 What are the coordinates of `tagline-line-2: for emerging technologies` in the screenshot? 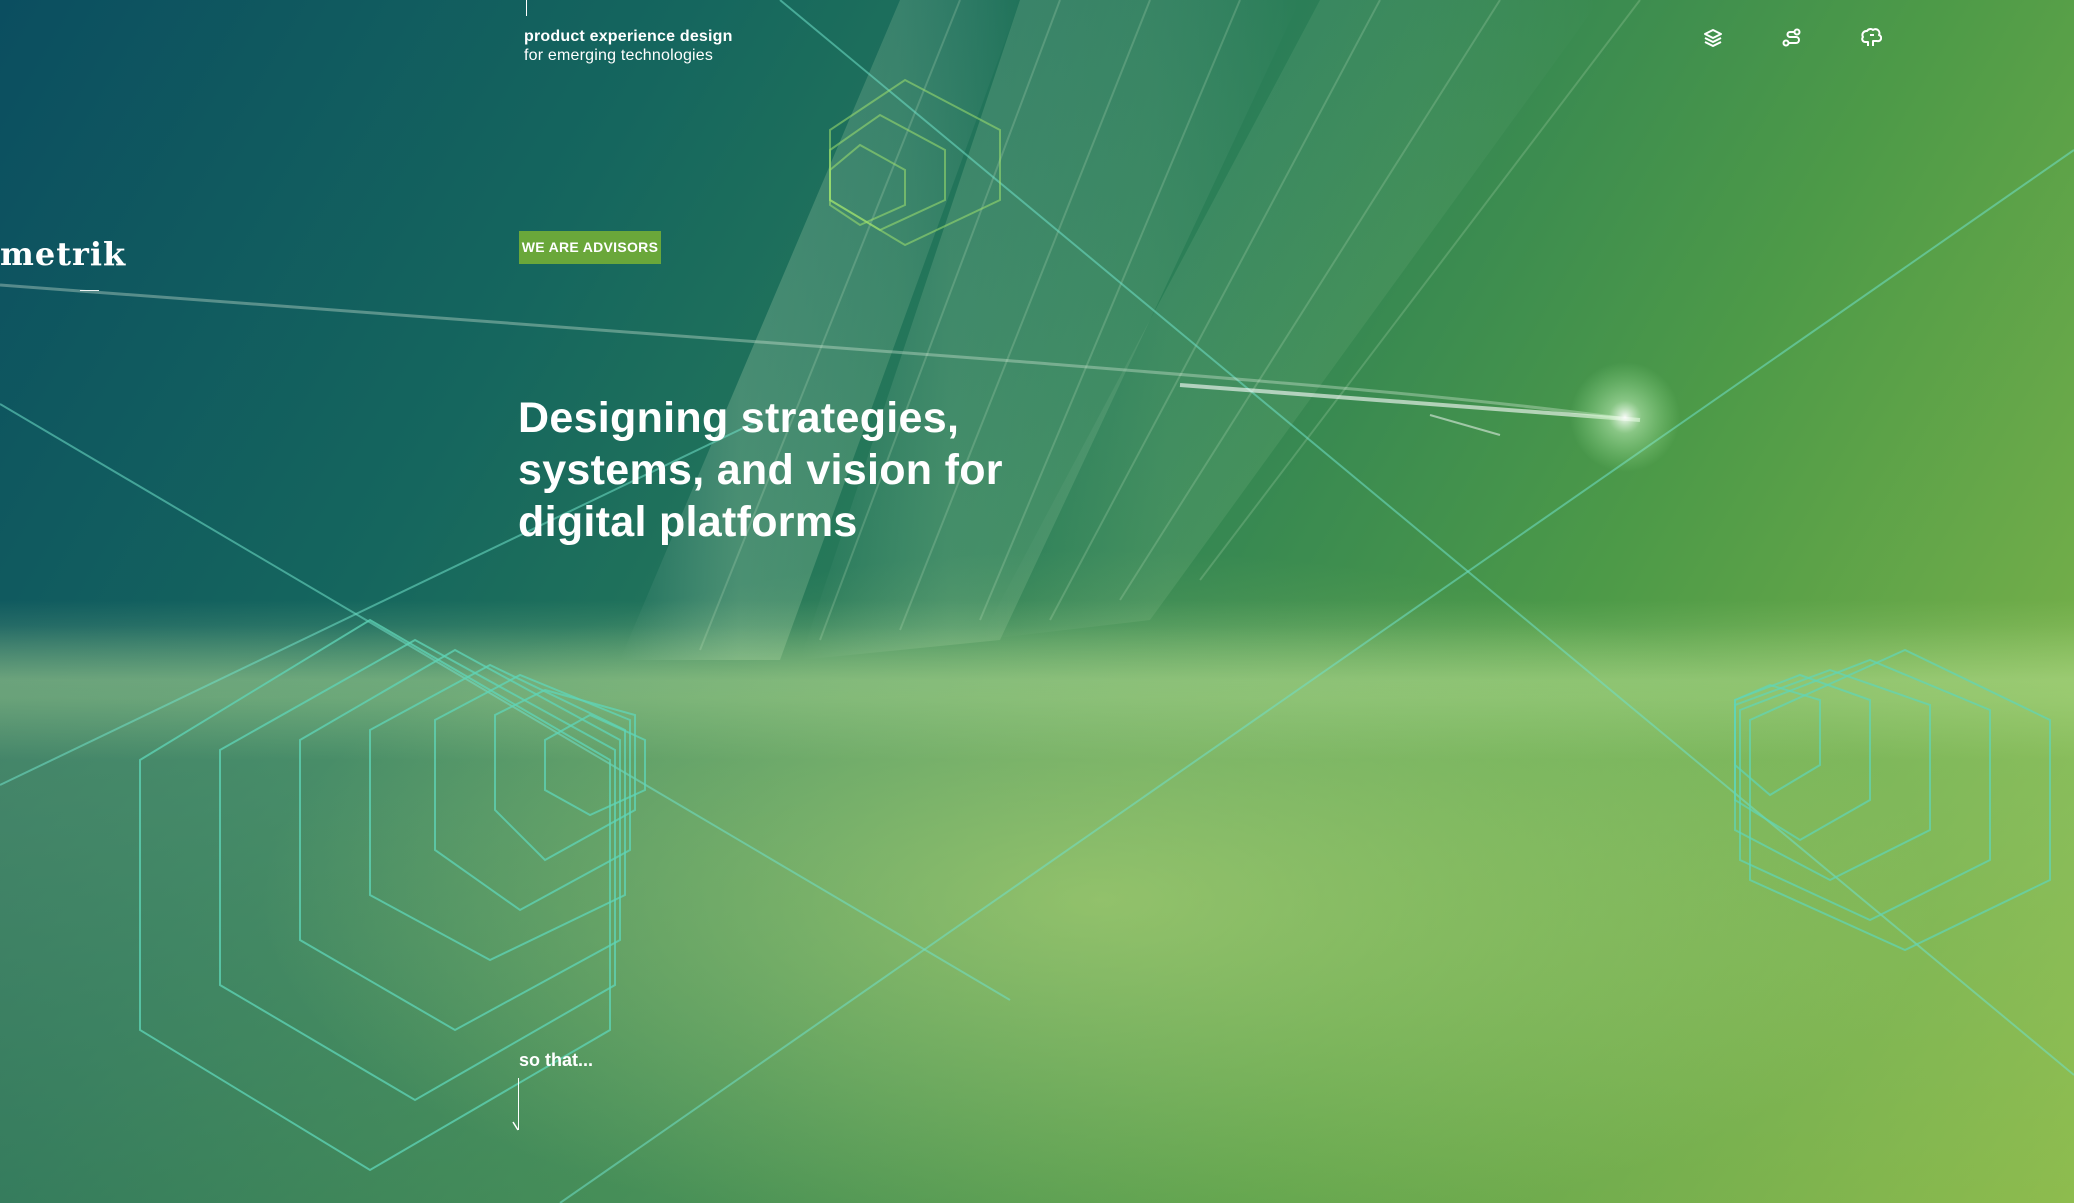 It's located at (619, 55).